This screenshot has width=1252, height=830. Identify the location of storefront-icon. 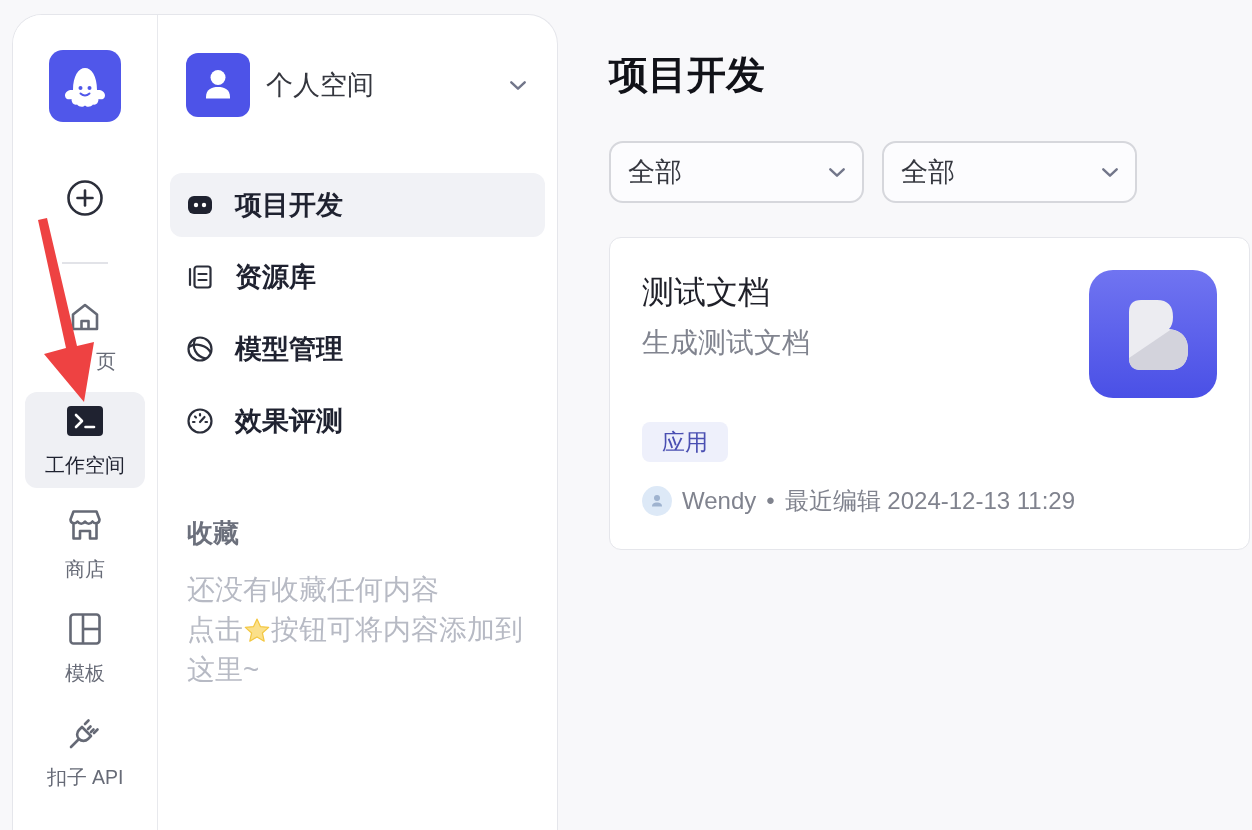
(85, 524).